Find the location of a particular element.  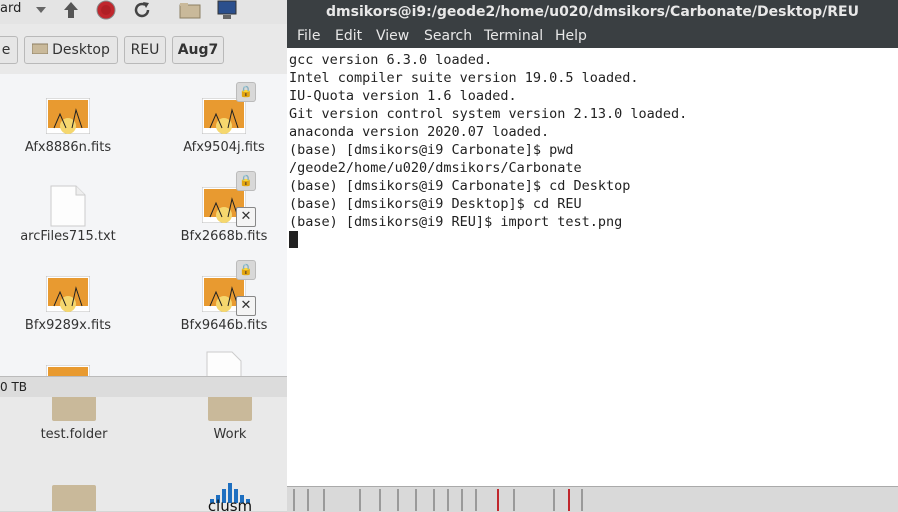

breadcrumb: e Desktop REU Aug7 is located at coordinates (143, 51).